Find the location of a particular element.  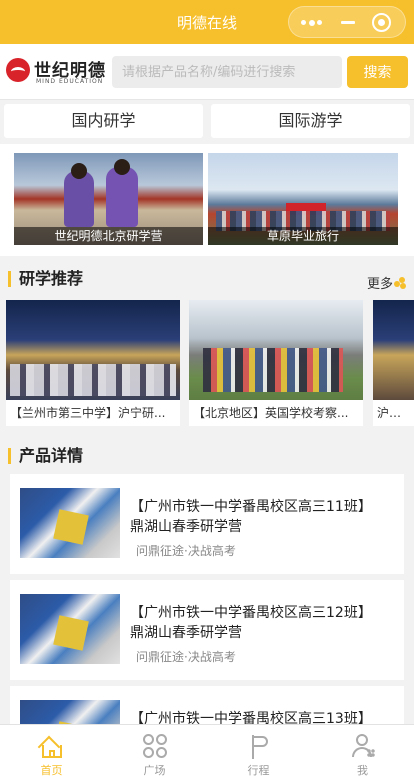

more-link: 更多 is located at coordinates (386, 282).